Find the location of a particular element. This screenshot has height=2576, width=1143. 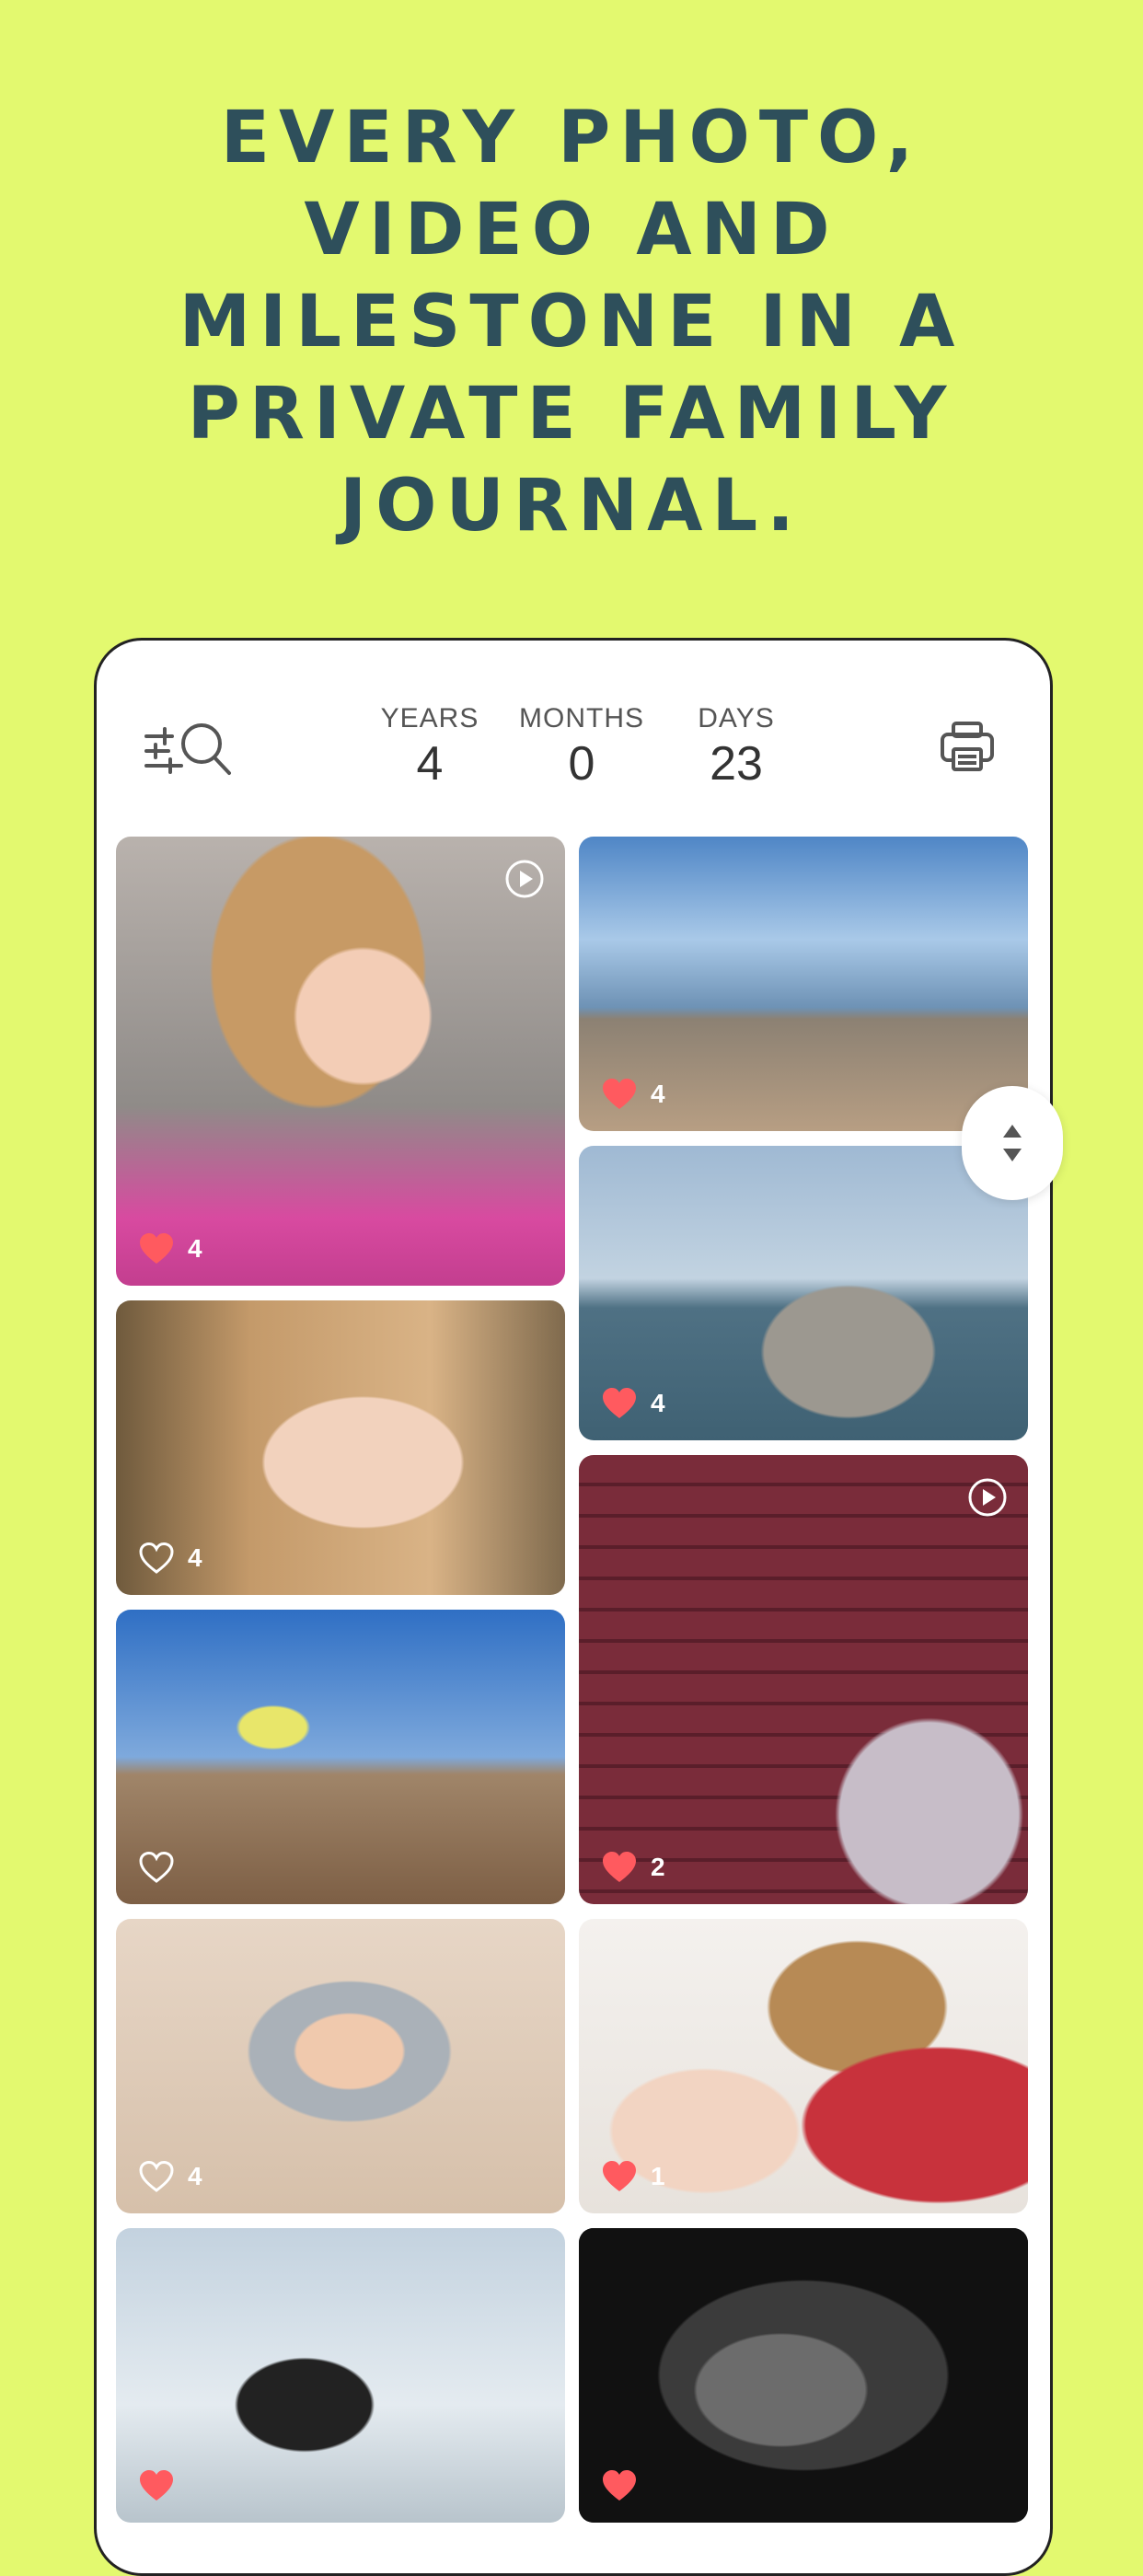

headline-line-1: EVERY PHOTO, is located at coordinates (571, 138).